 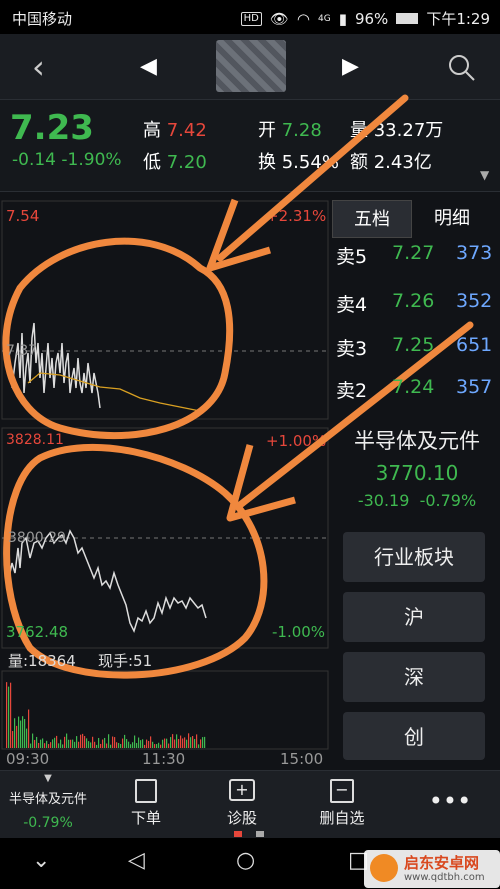 I want to click on sector-board-button: 行业板块, so click(x=414, y=557).